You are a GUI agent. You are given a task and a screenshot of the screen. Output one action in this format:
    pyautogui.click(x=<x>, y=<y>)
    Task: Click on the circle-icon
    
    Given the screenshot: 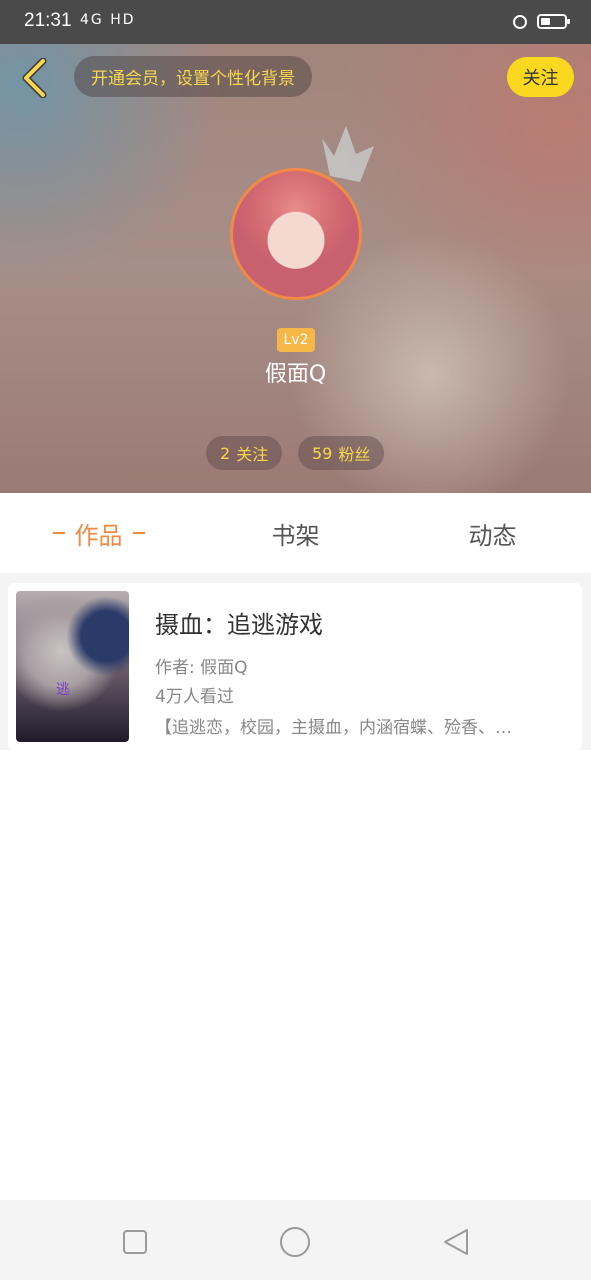 What is the action you would take?
    pyautogui.click(x=295, y=1242)
    